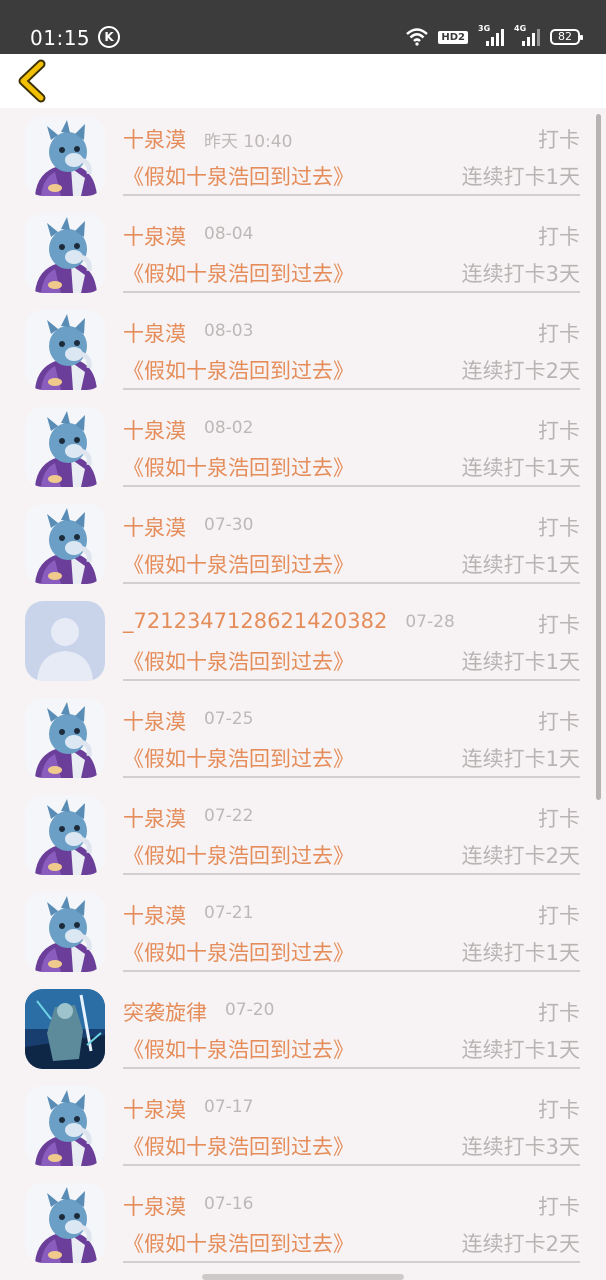  What do you see at coordinates (229, 1107) in the screenshot?
I see `checkin-date: 07-17` at bounding box center [229, 1107].